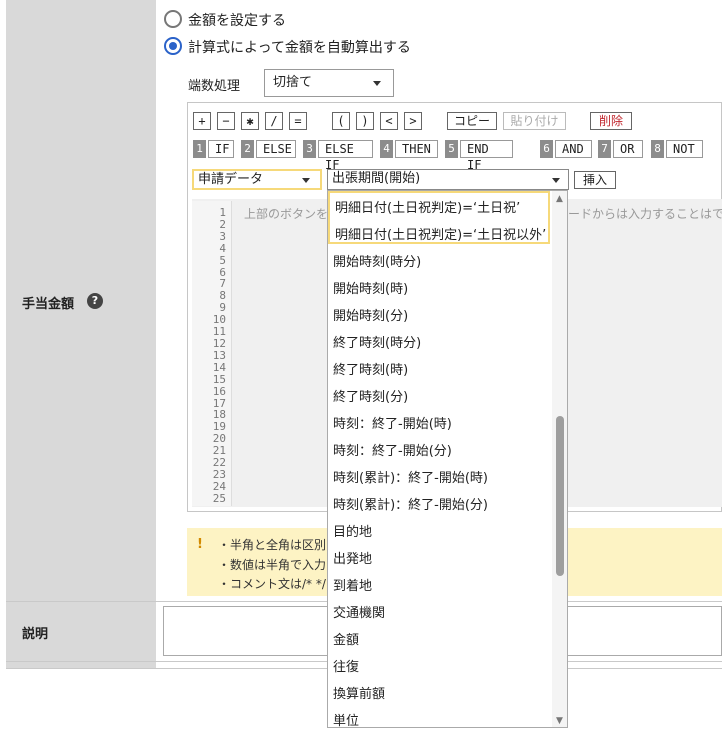 This screenshot has width=722, height=737. I want to click on open-paren-button: (, so click(341, 121).